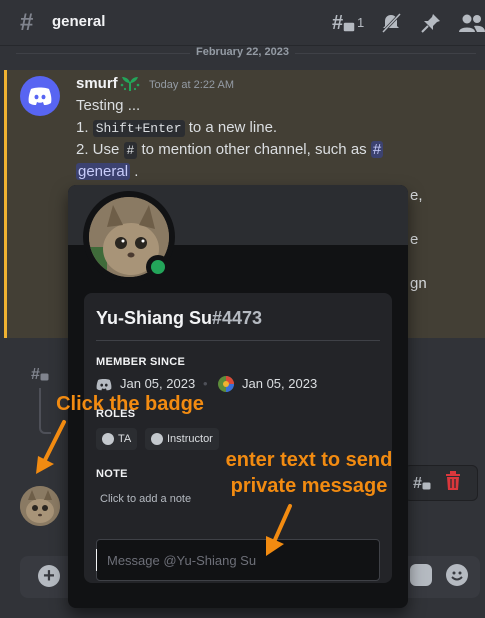 The image size is (485, 618). I want to click on channel-mention-hash: #, so click(377, 149).